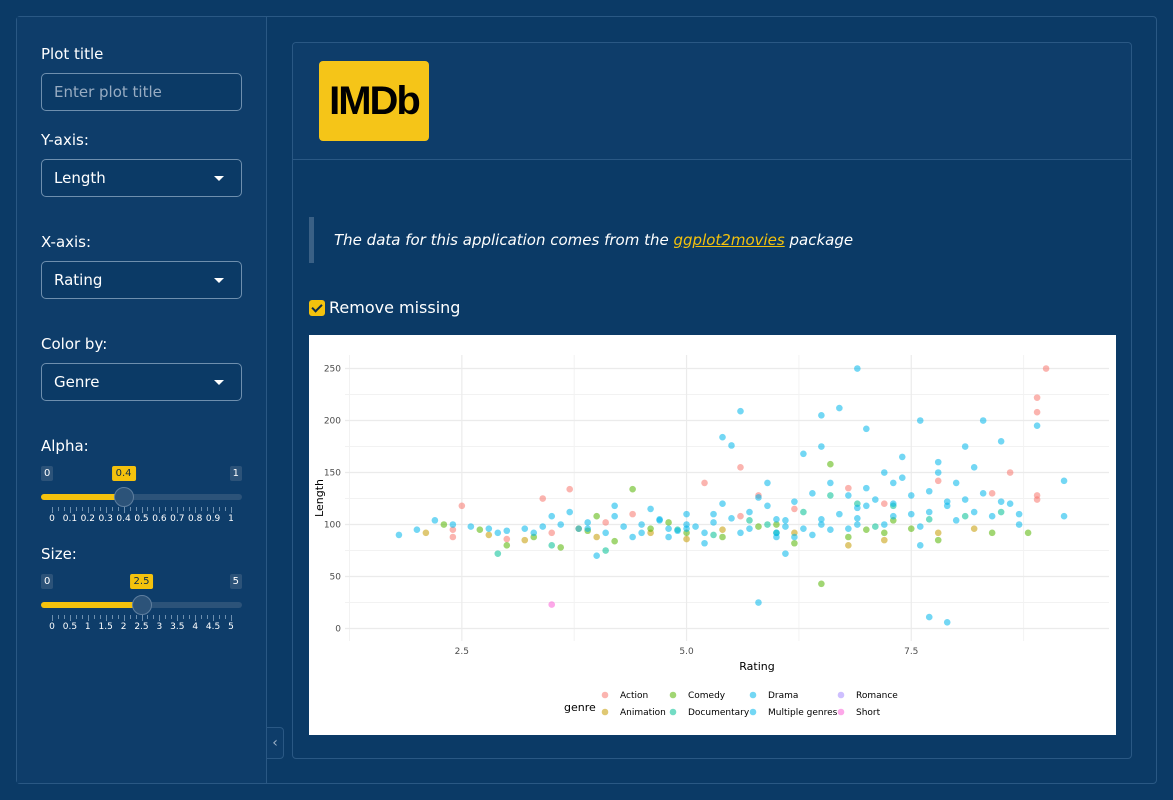 Image resolution: width=1173 pixels, height=800 pixels. I want to click on size-slider: 0 5 2.5 0 0.5 1 1.5 2 2.5 3 3.5 4 4.5 5, so click(141, 607).